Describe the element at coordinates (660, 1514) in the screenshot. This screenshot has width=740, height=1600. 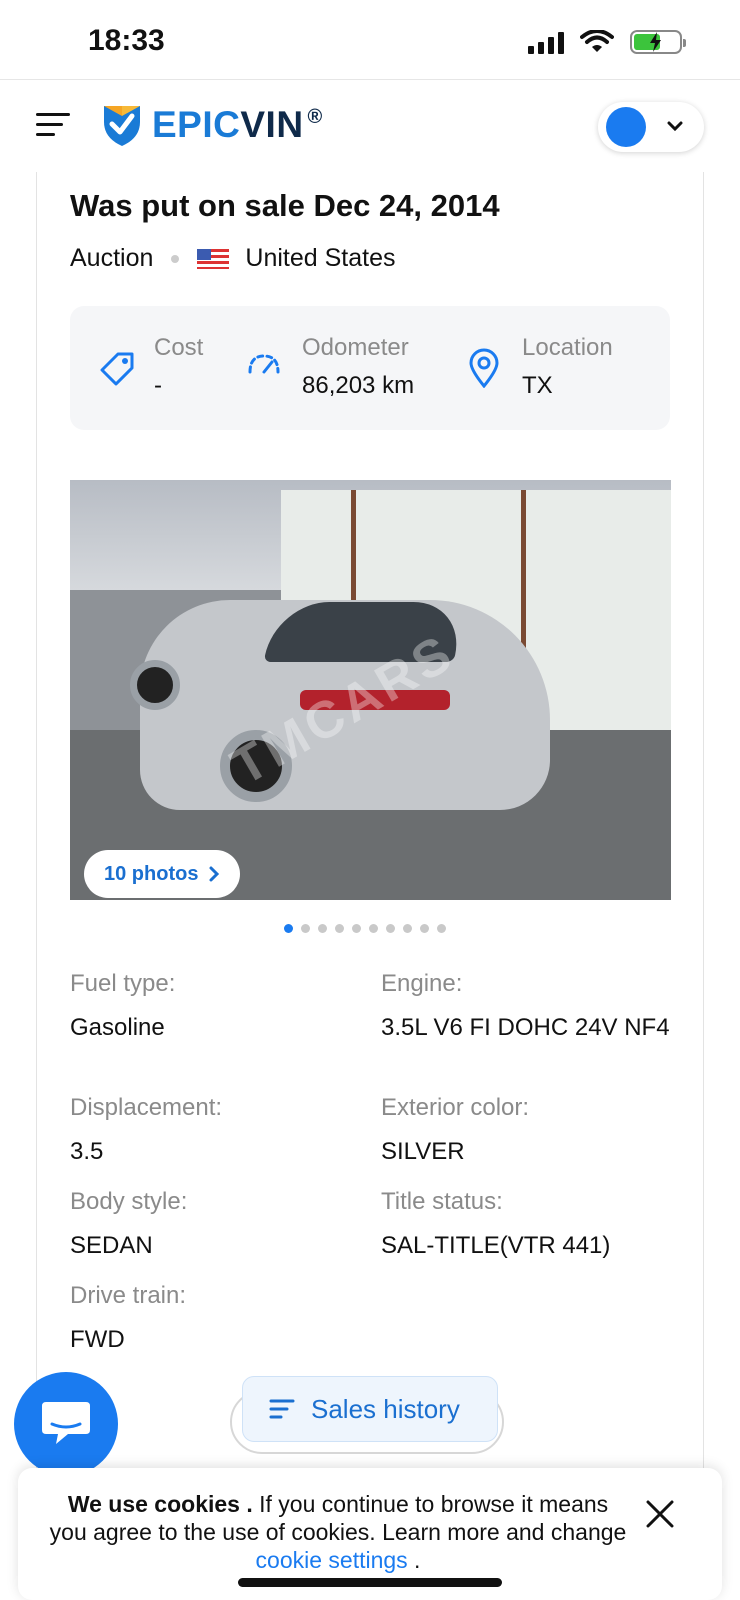
I see `close-icon` at that location.